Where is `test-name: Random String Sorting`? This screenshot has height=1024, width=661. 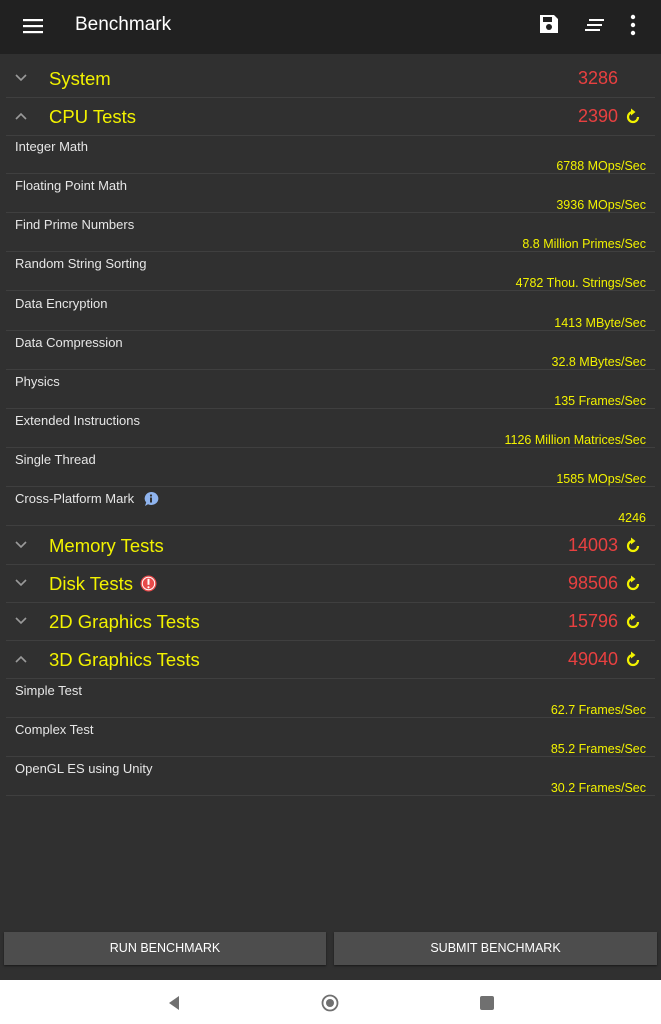
test-name: Random String Sorting is located at coordinates (81, 263).